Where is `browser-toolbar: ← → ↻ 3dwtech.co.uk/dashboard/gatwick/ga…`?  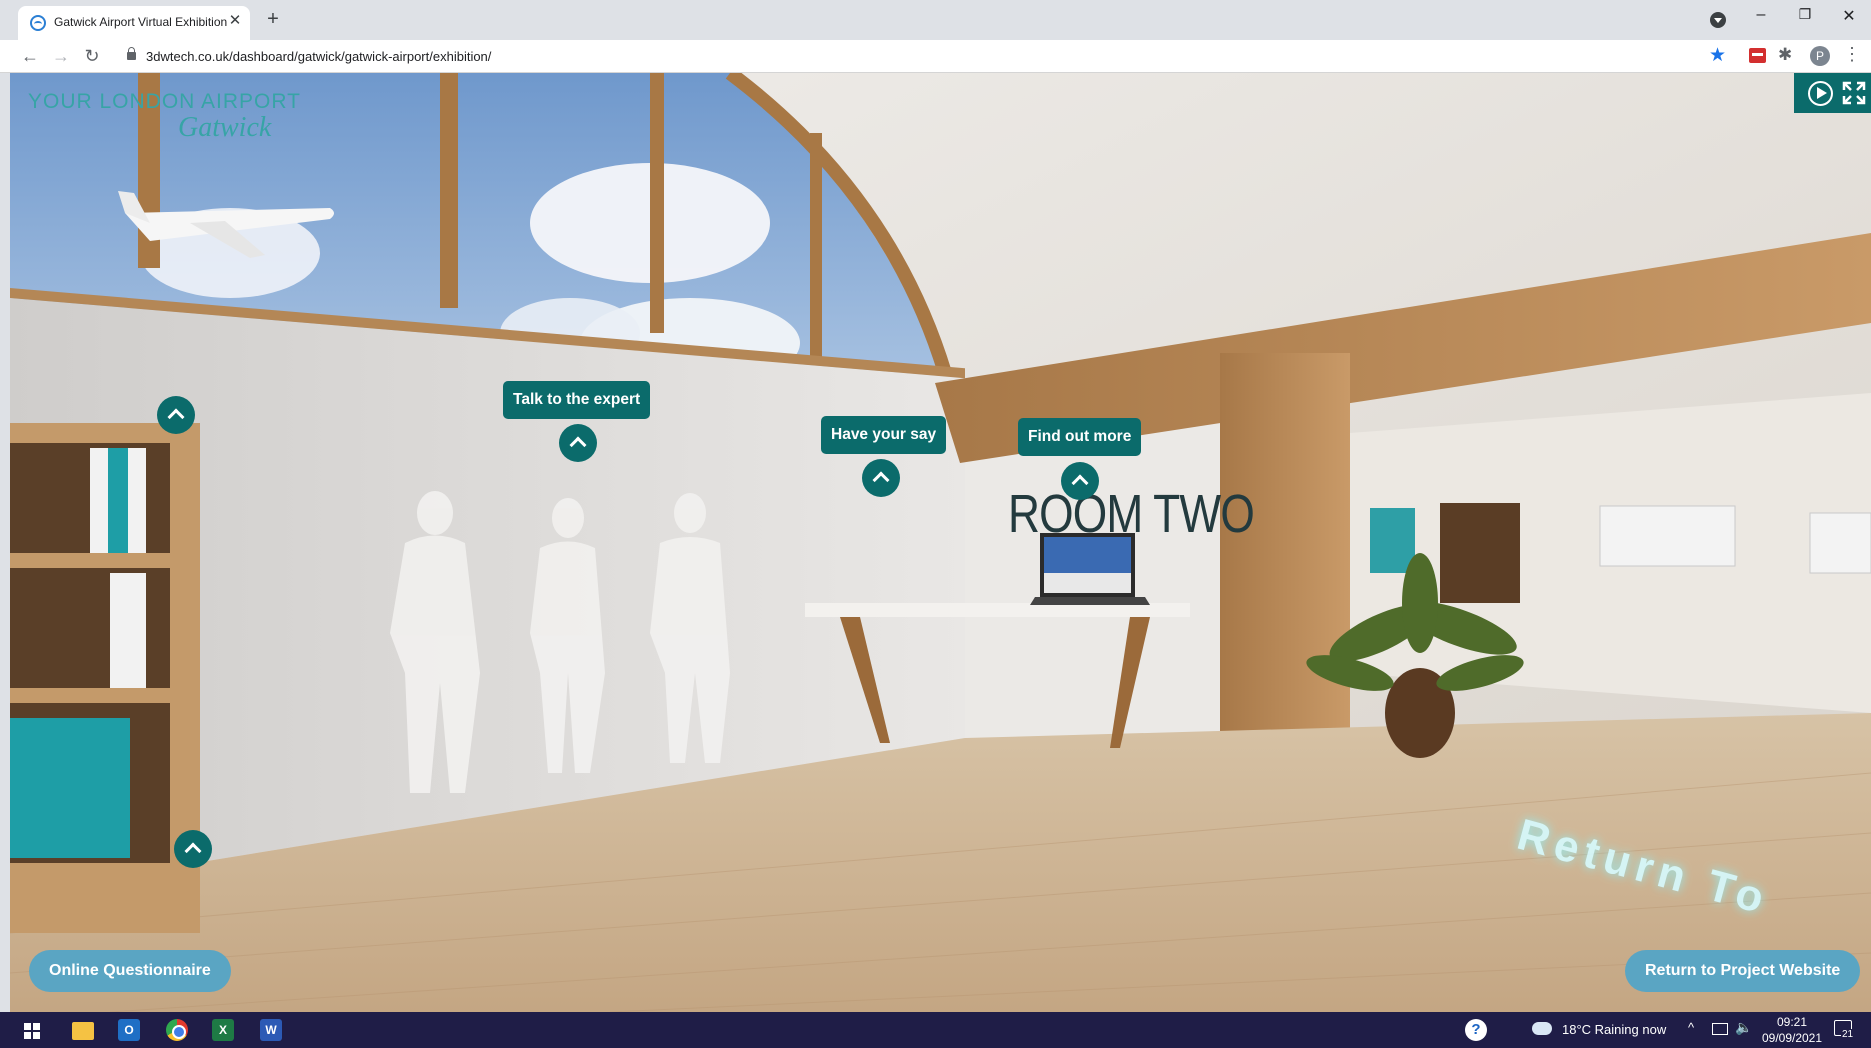 browser-toolbar: ← → ↻ 3dwtech.co.uk/dashboard/gatwick/ga… is located at coordinates (935, 56).